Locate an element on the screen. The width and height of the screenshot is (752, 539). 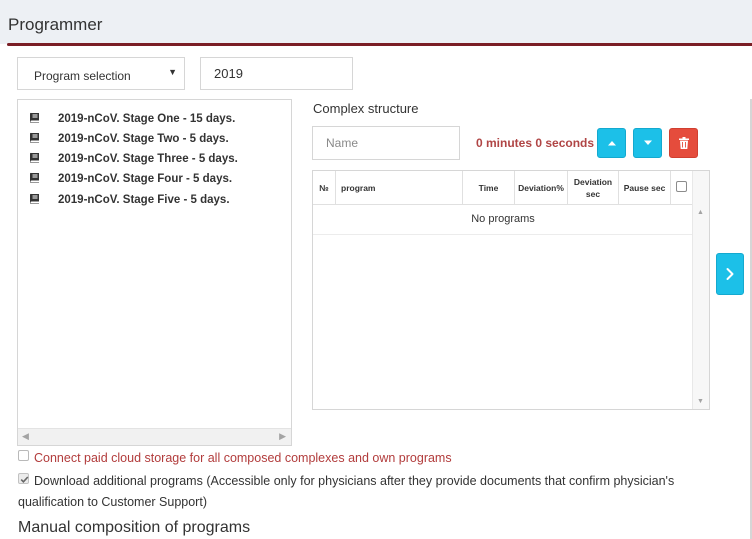
year-input is located at coordinates (276, 73).